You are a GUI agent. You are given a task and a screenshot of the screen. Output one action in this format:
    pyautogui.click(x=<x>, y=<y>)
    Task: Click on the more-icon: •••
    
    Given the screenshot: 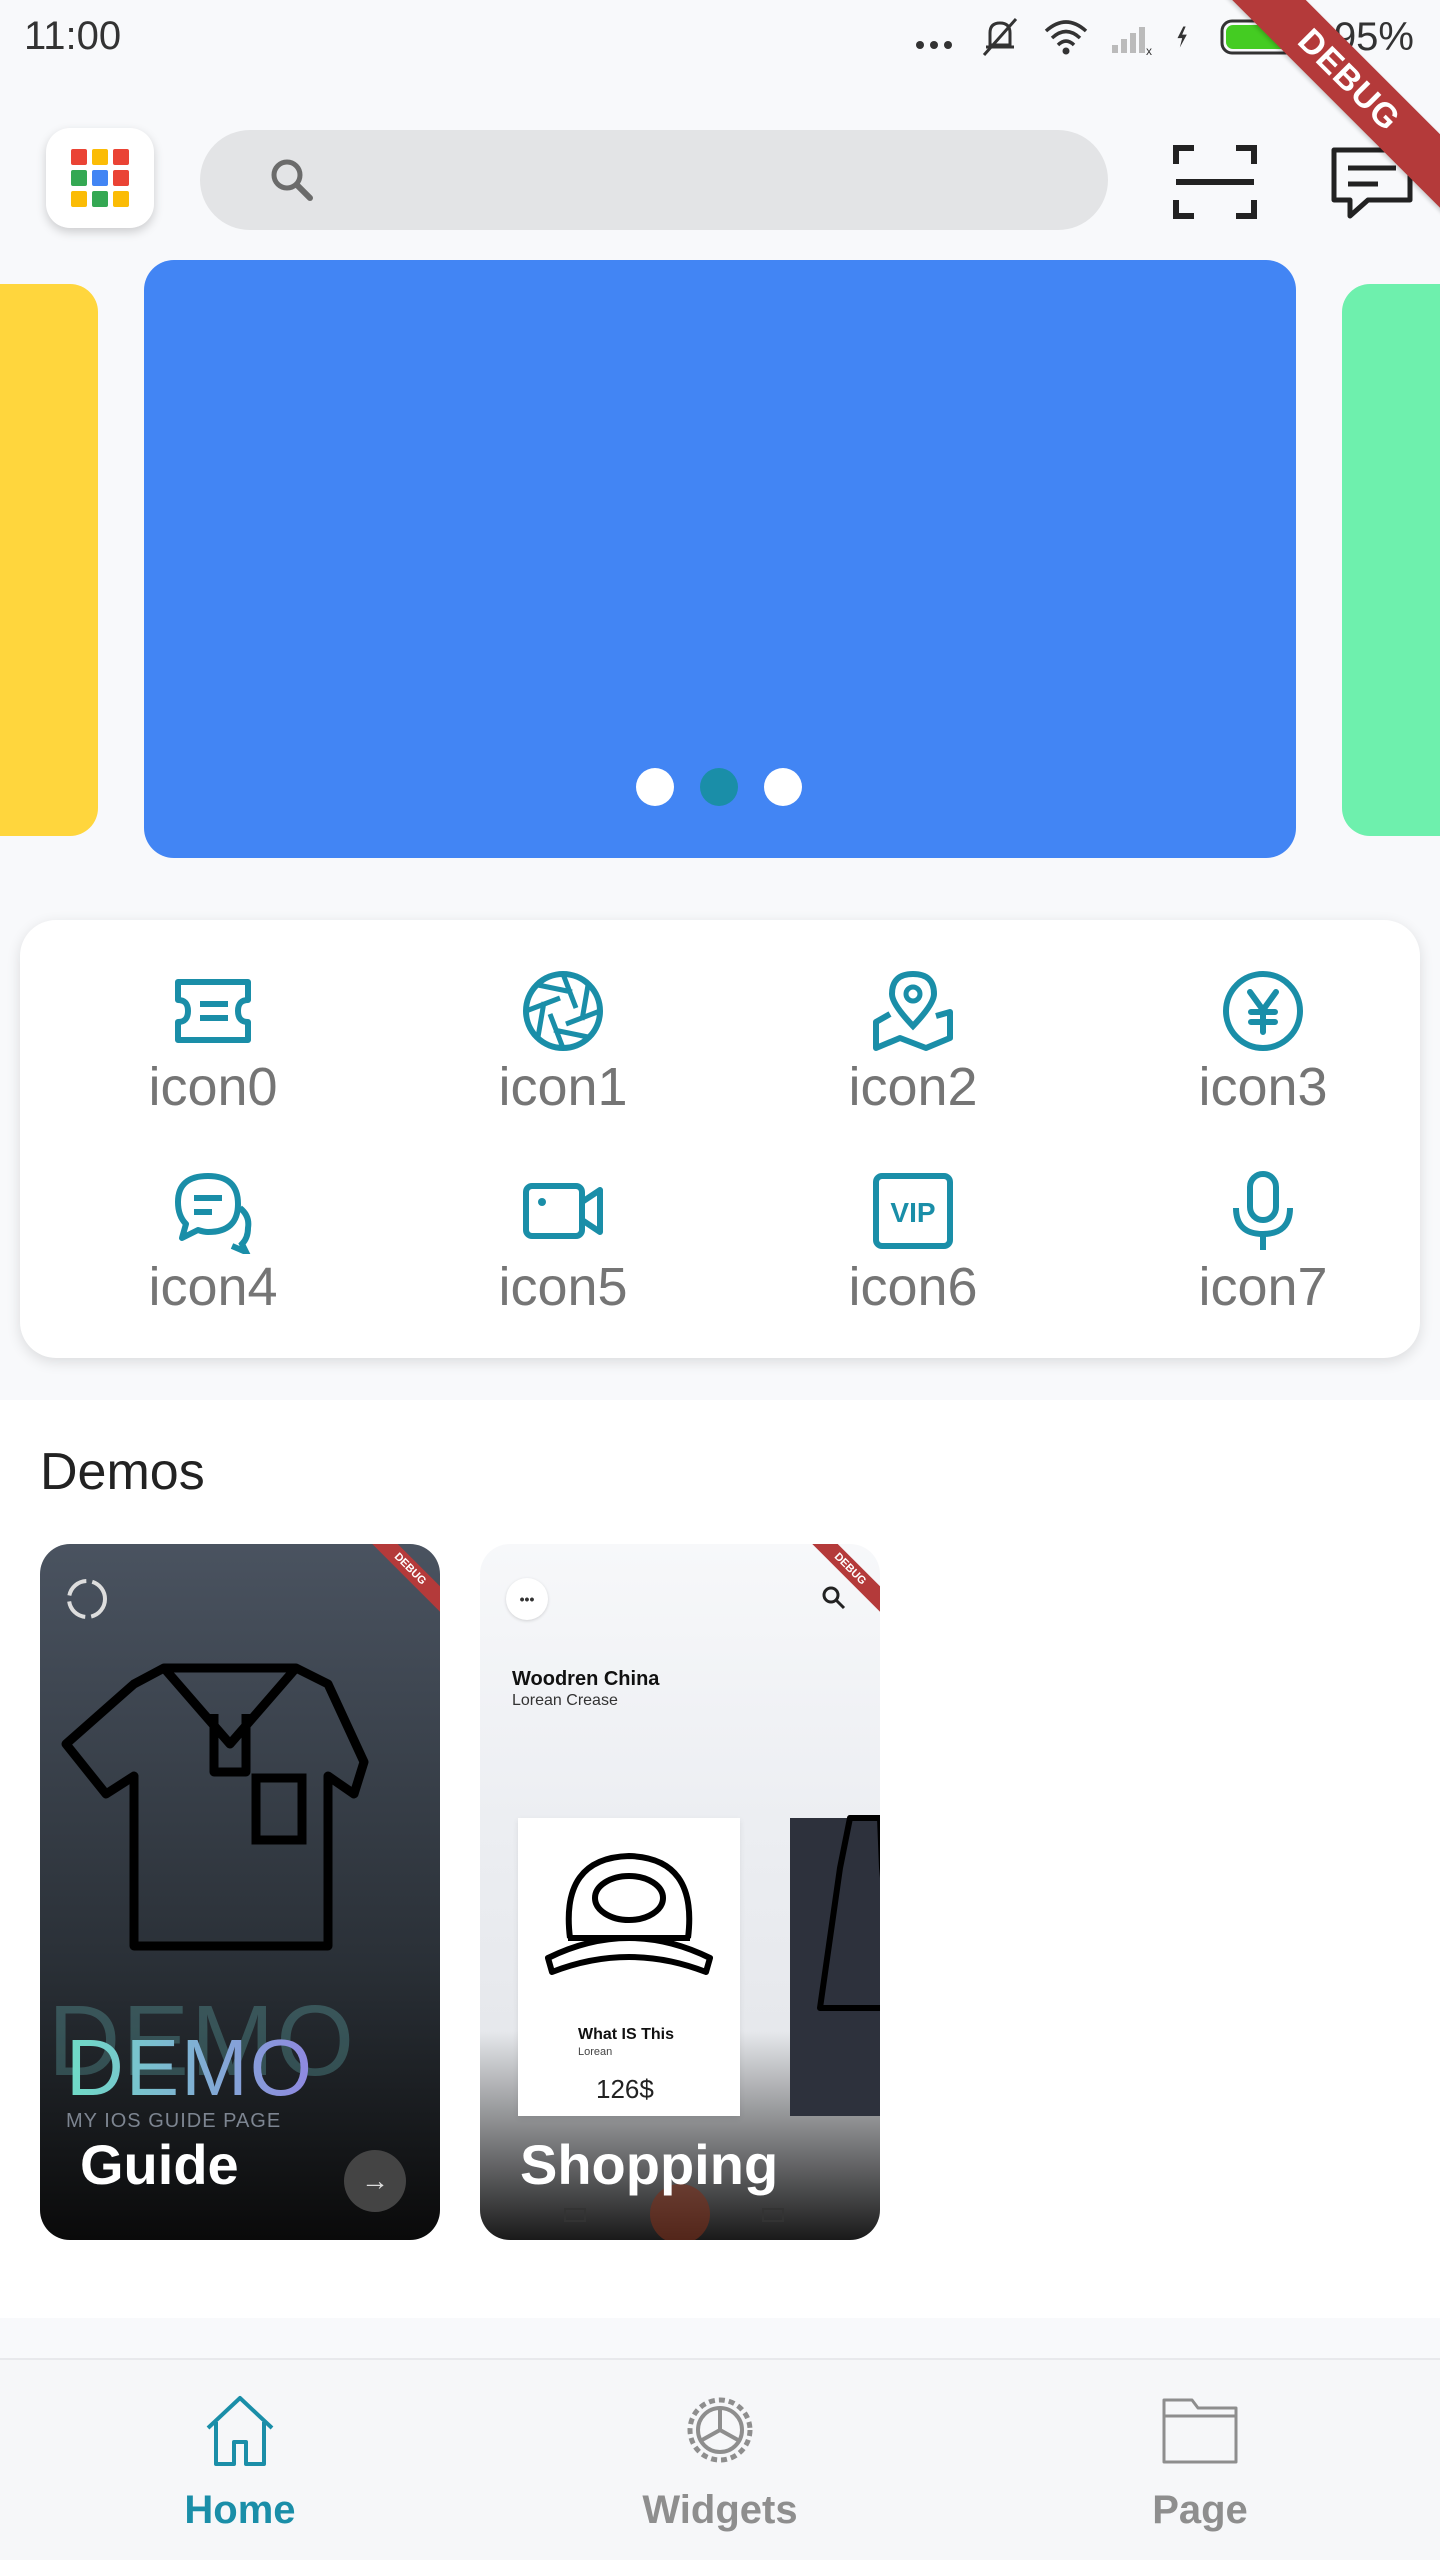 What is the action you would take?
    pyautogui.click(x=527, y=1599)
    